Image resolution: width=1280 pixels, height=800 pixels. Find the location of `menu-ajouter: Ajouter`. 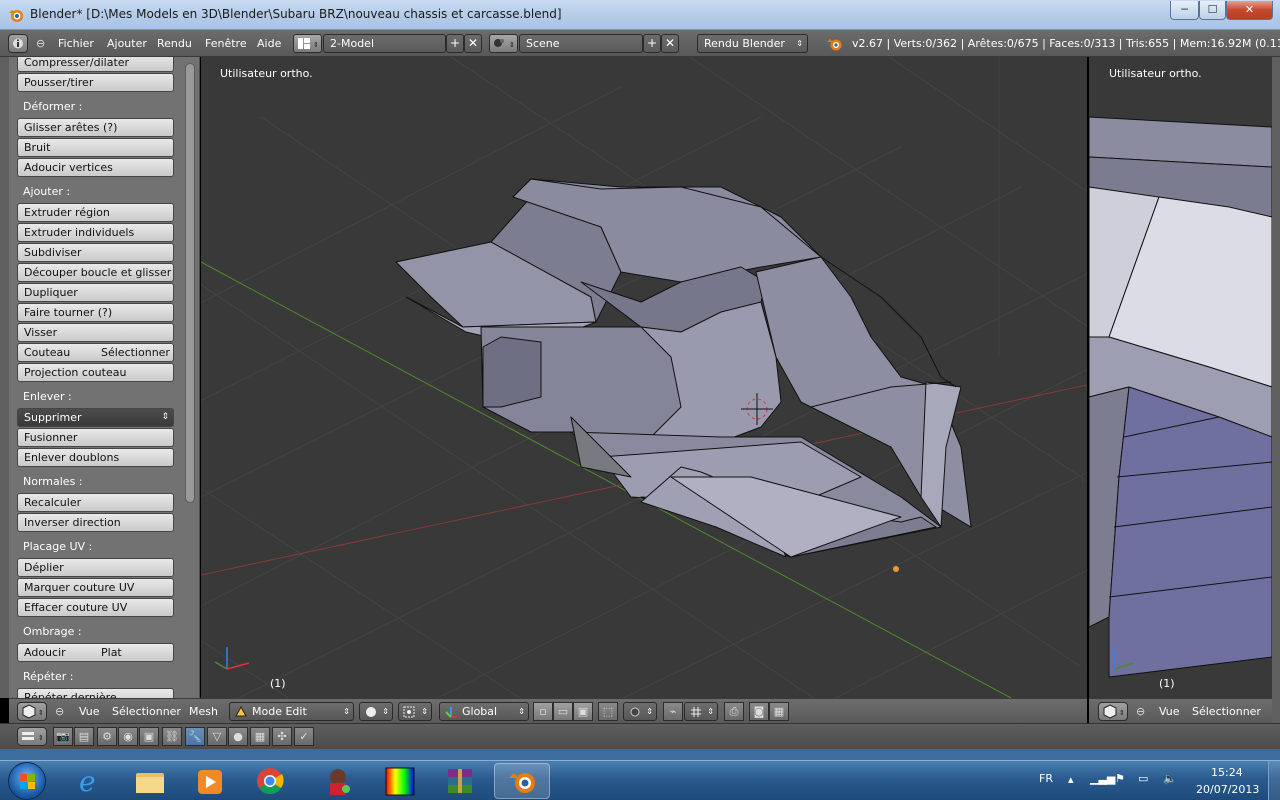

menu-ajouter: Ajouter is located at coordinates (127, 43).